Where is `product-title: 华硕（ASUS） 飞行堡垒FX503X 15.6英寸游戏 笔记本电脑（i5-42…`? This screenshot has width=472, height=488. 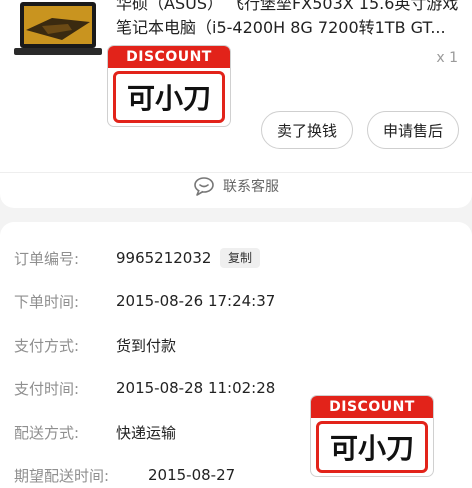
product-title: 华硕（ASUS） 飞行堡垒FX503X 15.6英寸游戏 笔记本电脑（i5-42… is located at coordinates (288, 20).